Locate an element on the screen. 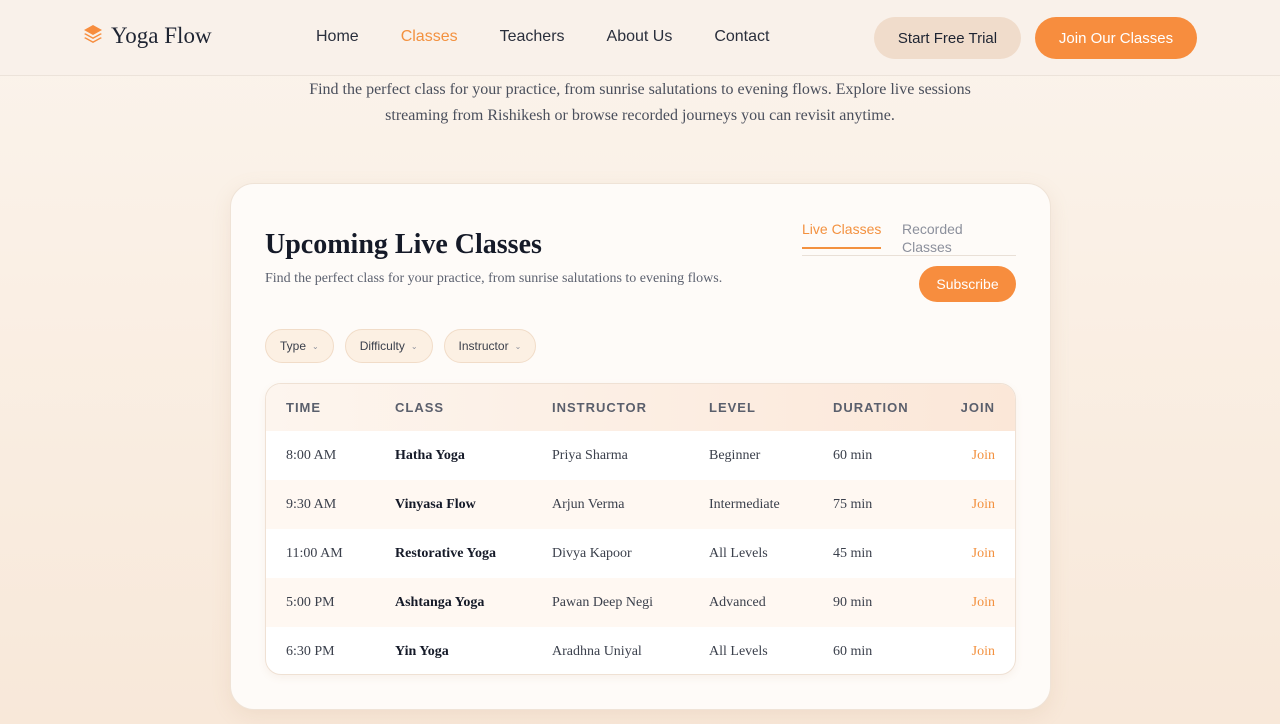 This screenshot has height=724, width=1280. filter-instructor: Instructor ⌄ is located at coordinates (490, 346).